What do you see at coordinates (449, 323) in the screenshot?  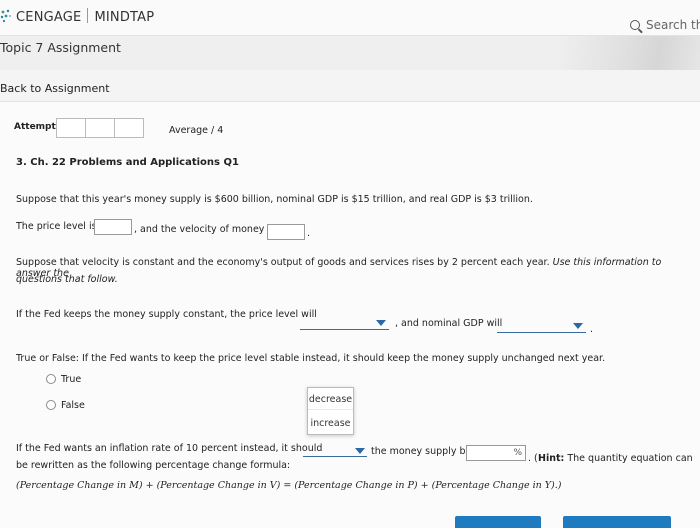 I see `nominal-gdp-label: , and nominal GDP will` at bounding box center [449, 323].